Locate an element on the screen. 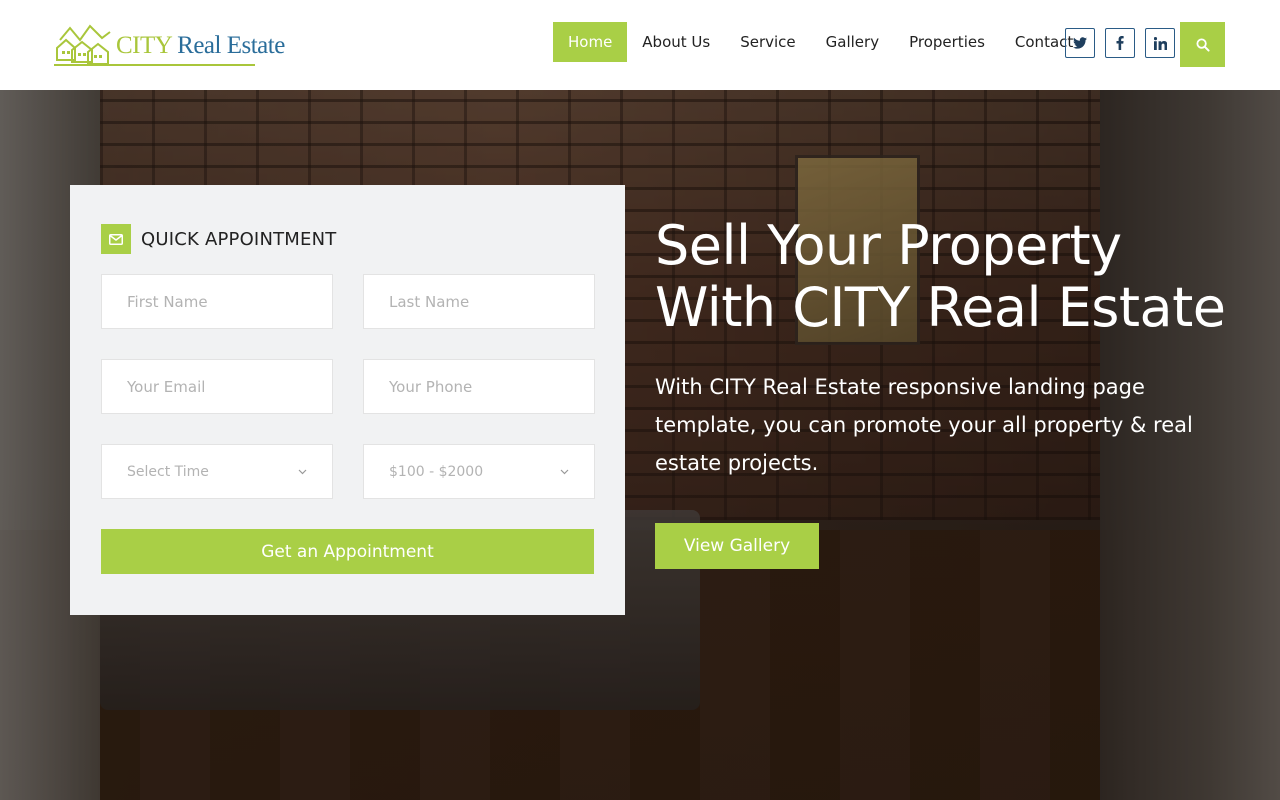  logo-underline is located at coordinates (154, 65).